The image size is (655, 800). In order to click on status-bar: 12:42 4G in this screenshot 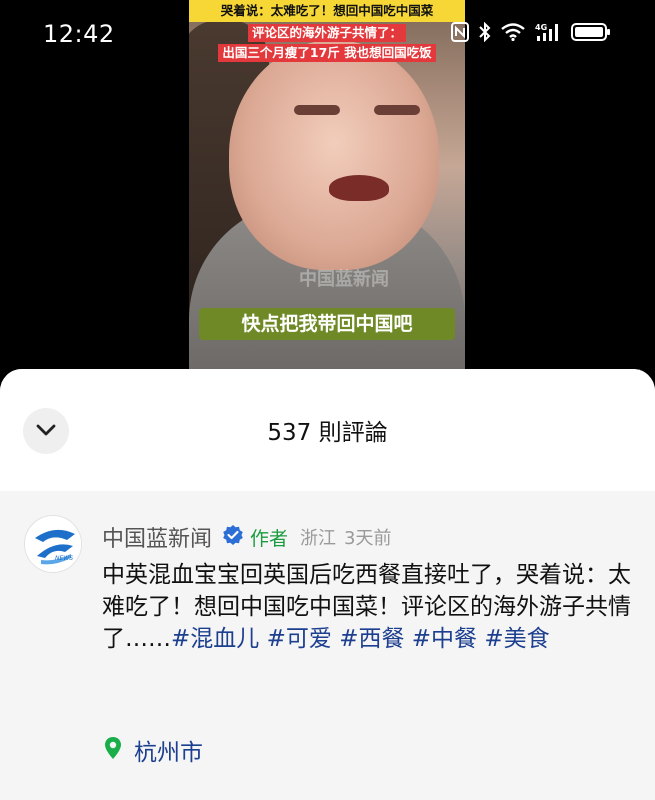, I will do `click(327, 35)`.